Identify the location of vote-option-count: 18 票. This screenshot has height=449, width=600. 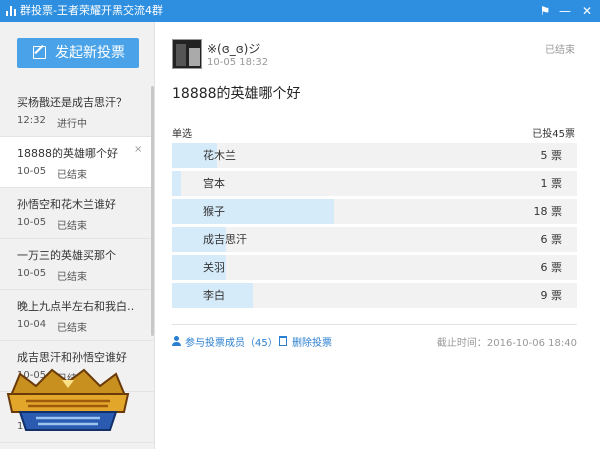
(548, 211).